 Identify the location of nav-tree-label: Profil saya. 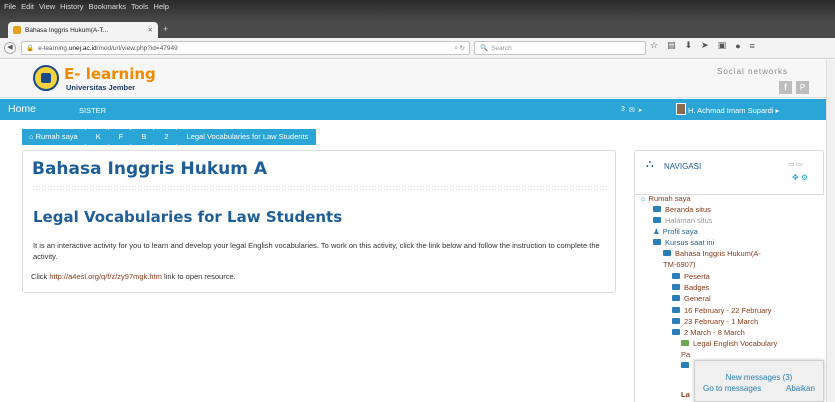
(680, 231).